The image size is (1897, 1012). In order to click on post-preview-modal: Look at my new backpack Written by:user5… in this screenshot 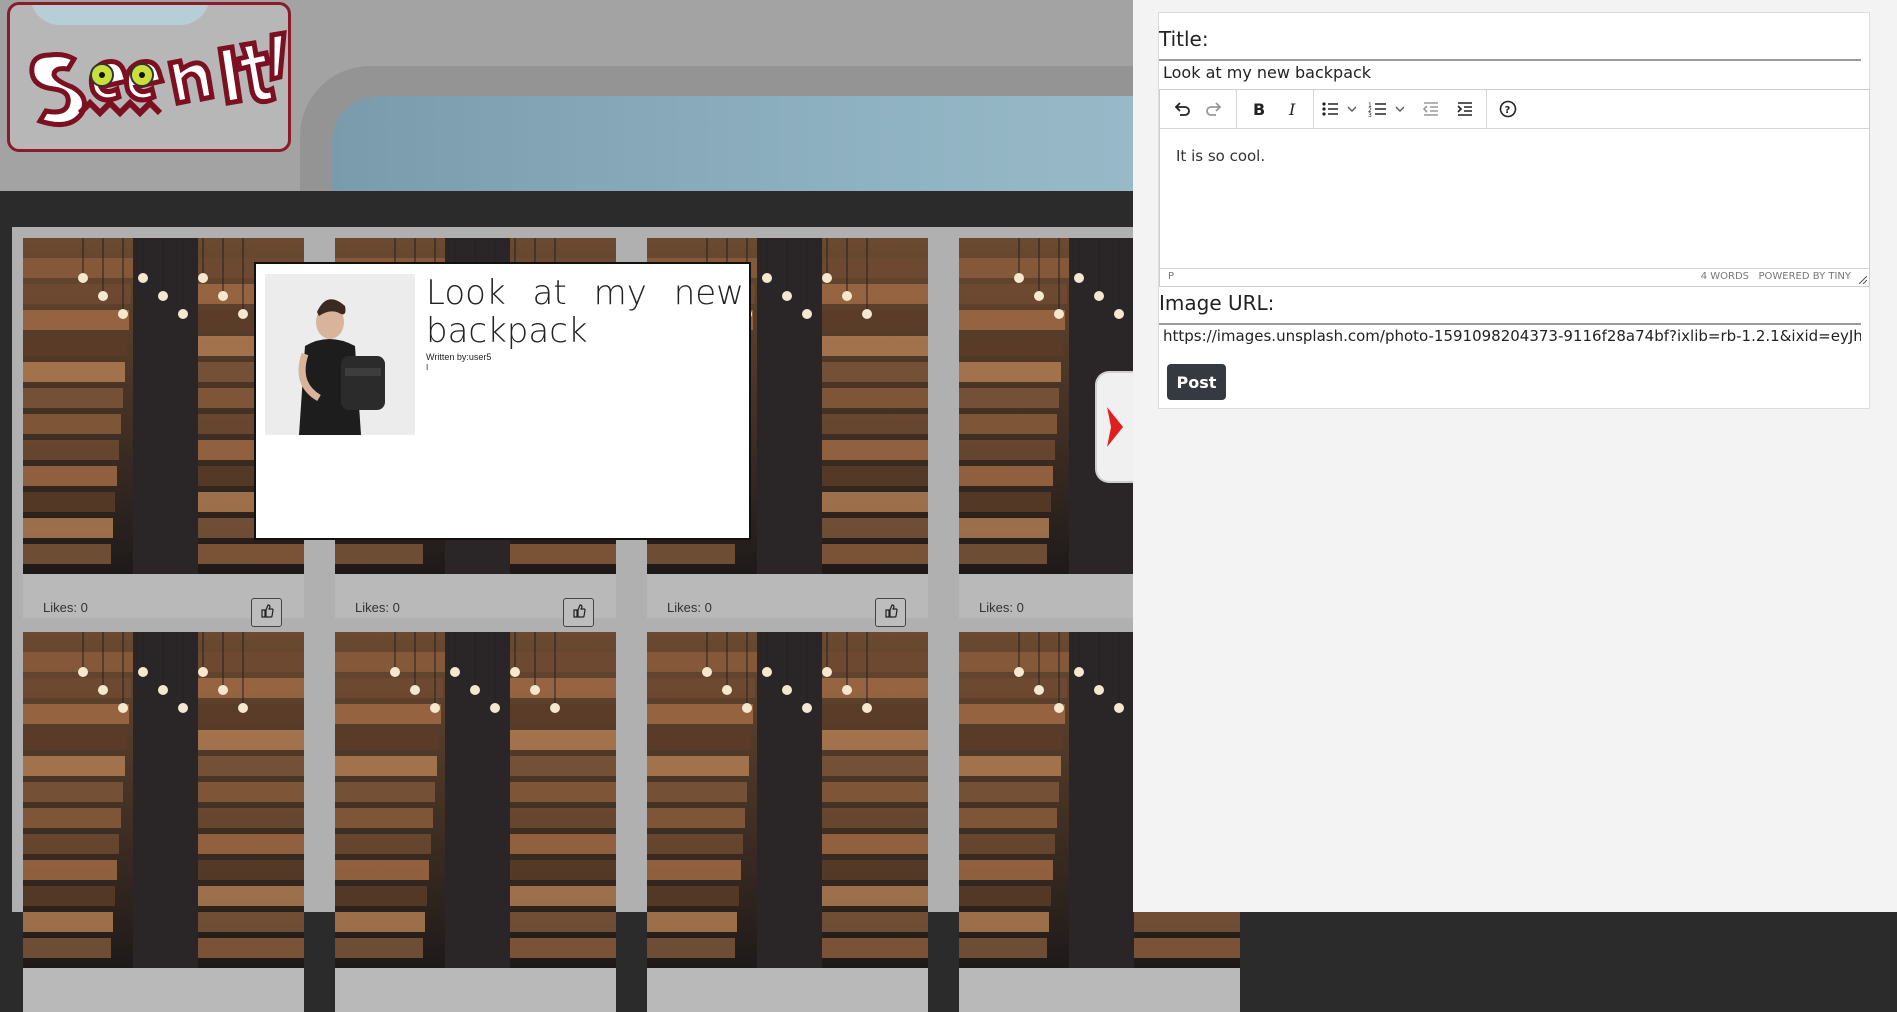, I will do `click(502, 401)`.